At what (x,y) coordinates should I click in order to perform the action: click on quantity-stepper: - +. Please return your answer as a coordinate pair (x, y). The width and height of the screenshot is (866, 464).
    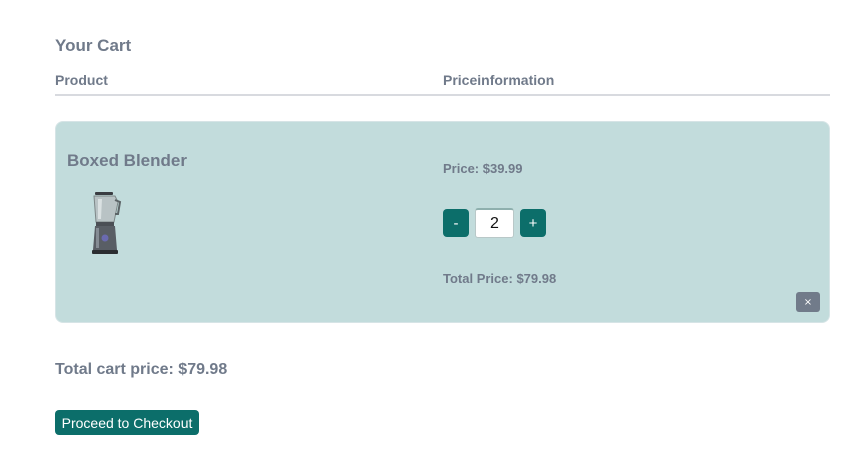
    Looking at the image, I should click on (494, 223).